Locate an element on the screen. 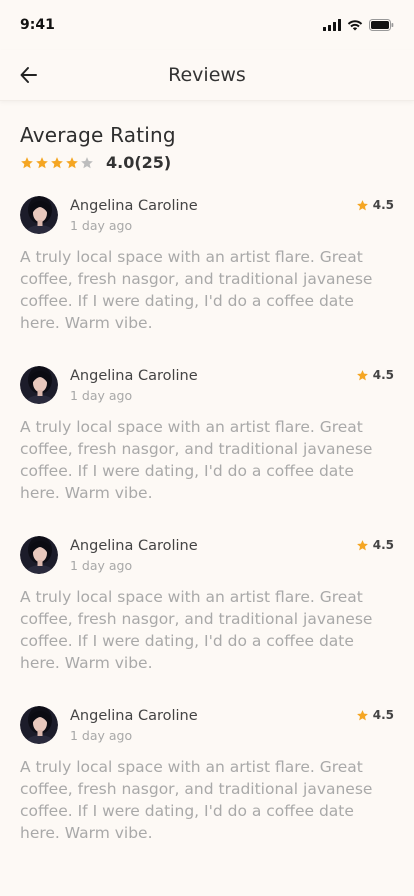  status-bar: 9:41 is located at coordinates (207, 25).